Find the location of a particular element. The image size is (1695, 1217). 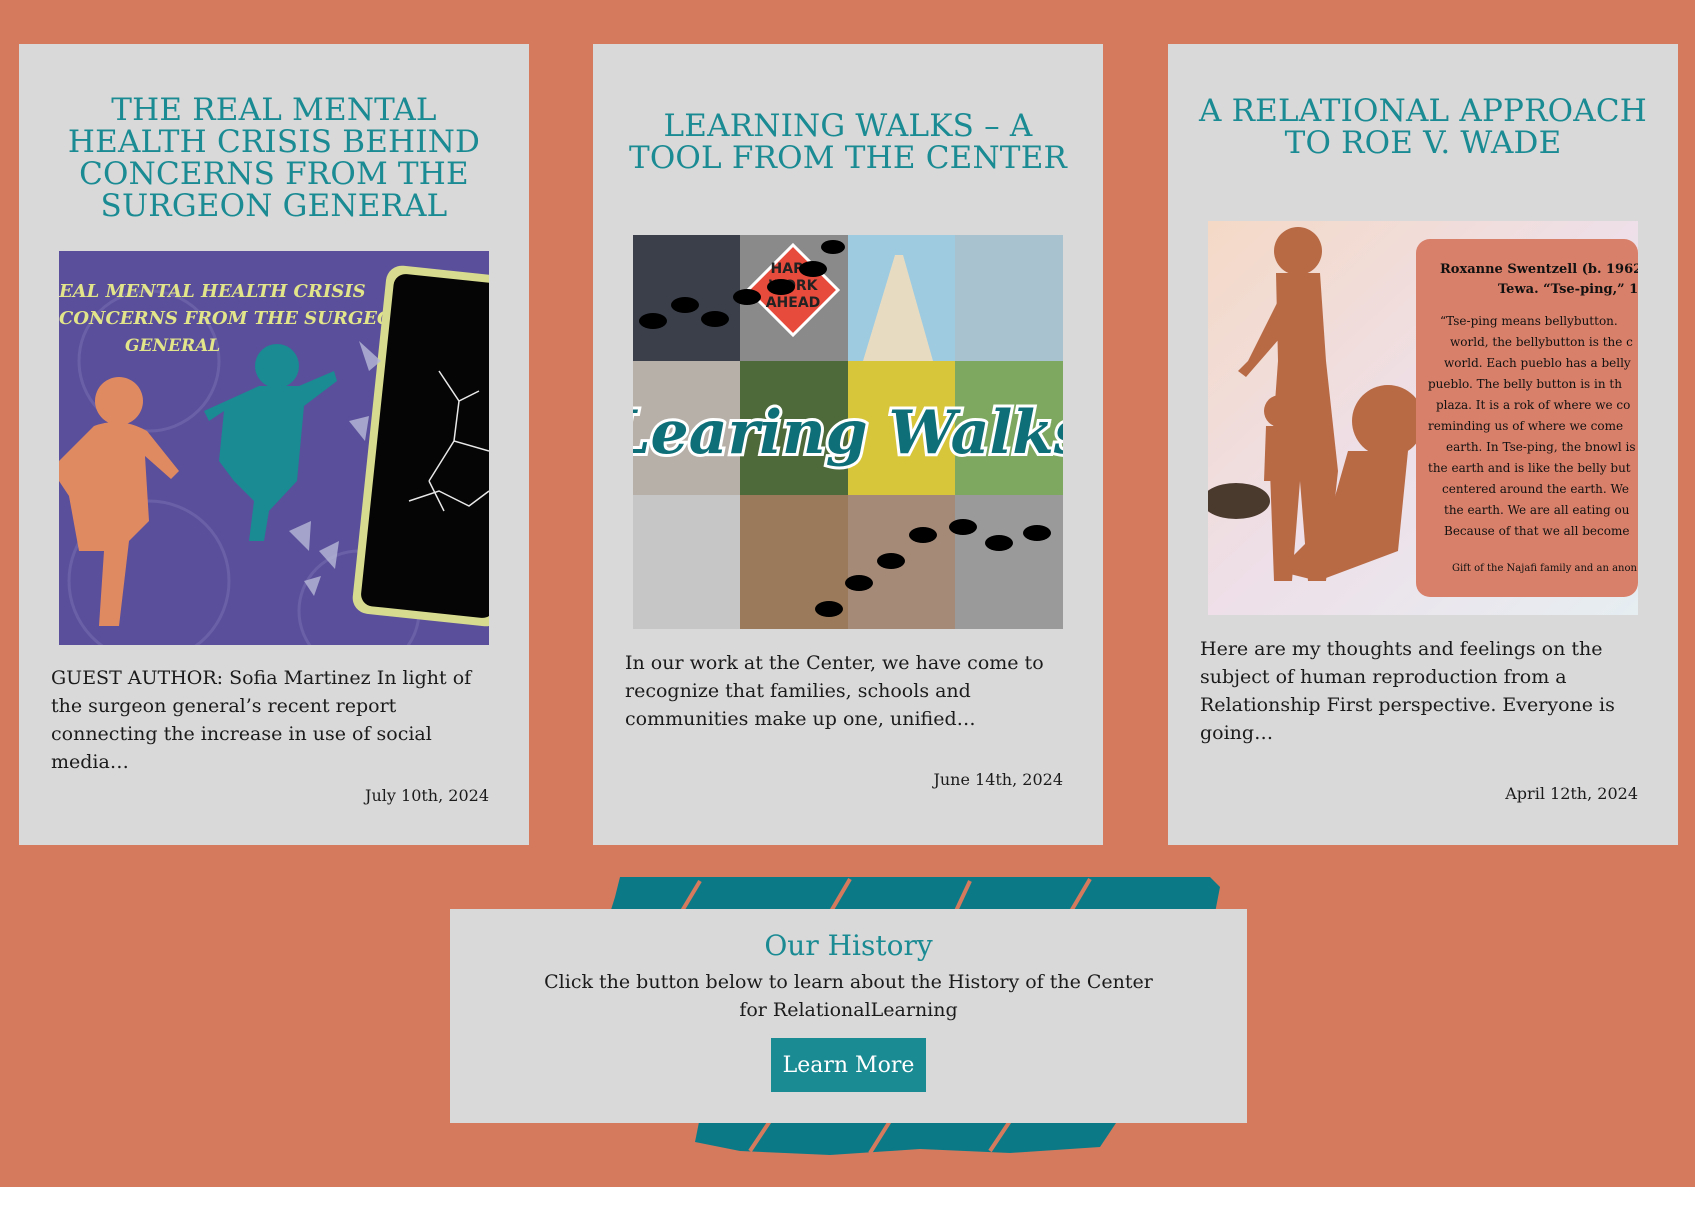

post-title-3: A RELATIONAL APPROACH TO ROE v. WADE is located at coordinates (1423, 127).